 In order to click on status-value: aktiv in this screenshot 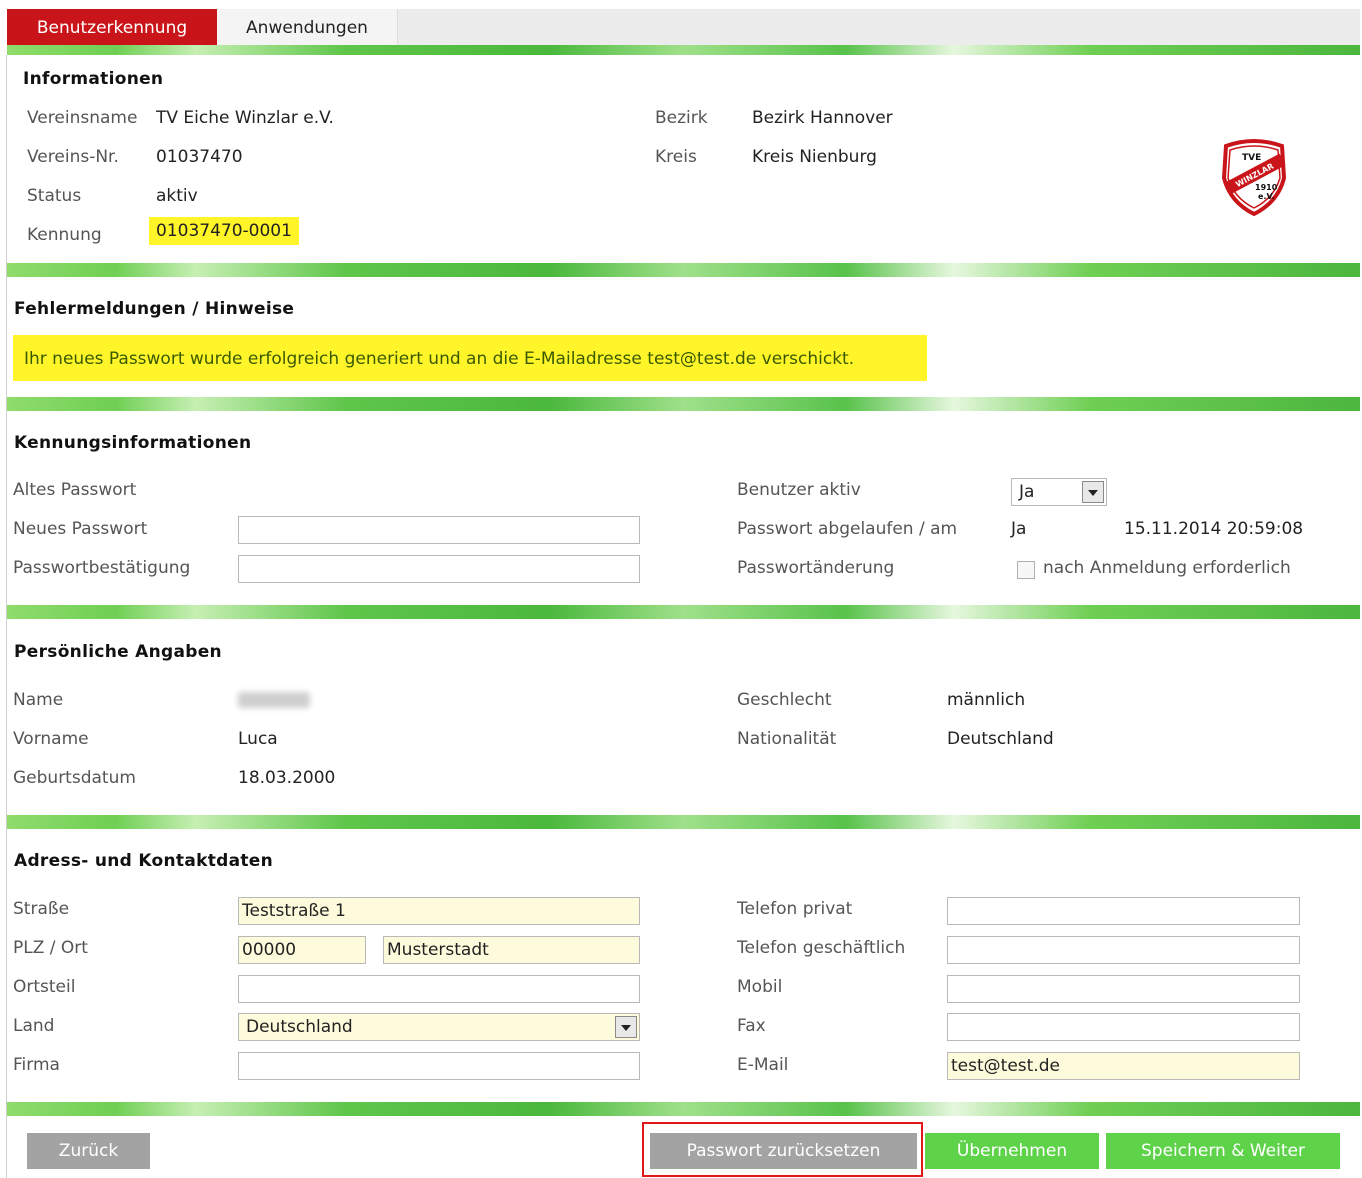, I will do `click(177, 196)`.